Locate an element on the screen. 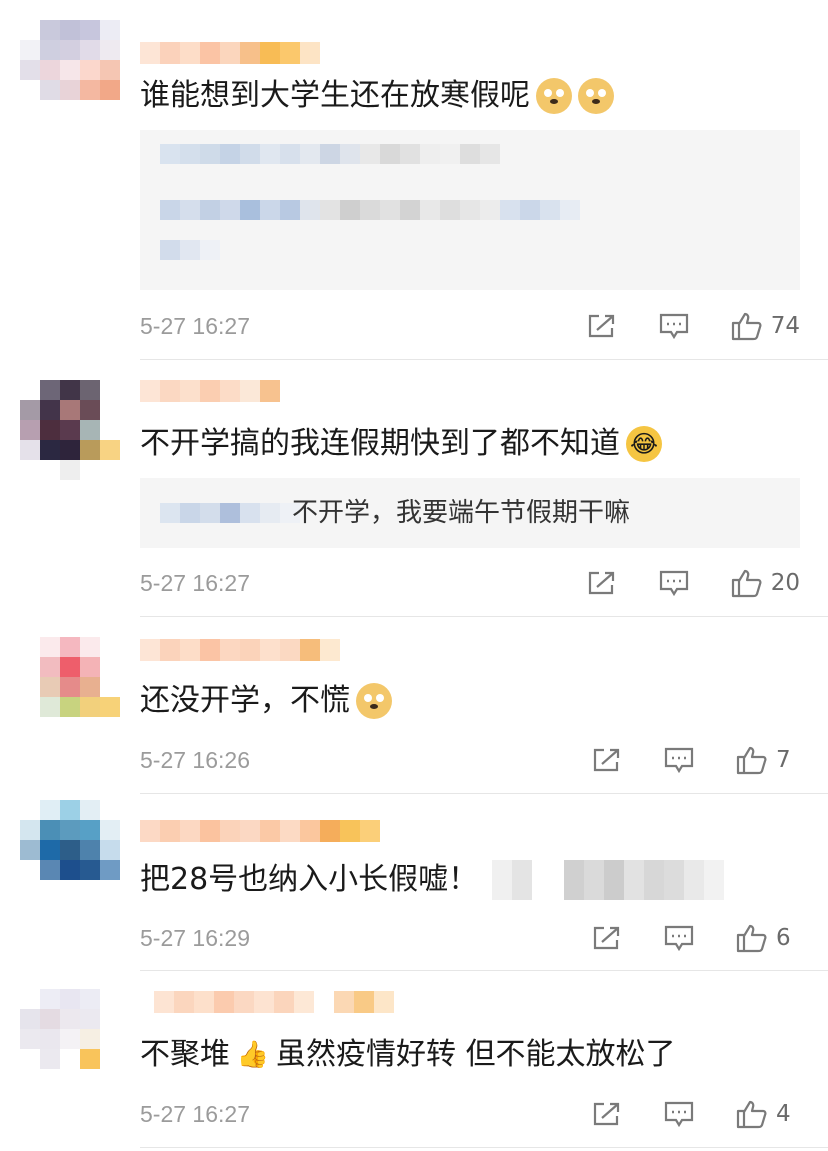 The height and width of the screenshot is (1151, 828). reply-preview is located at coordinates (470, 210).